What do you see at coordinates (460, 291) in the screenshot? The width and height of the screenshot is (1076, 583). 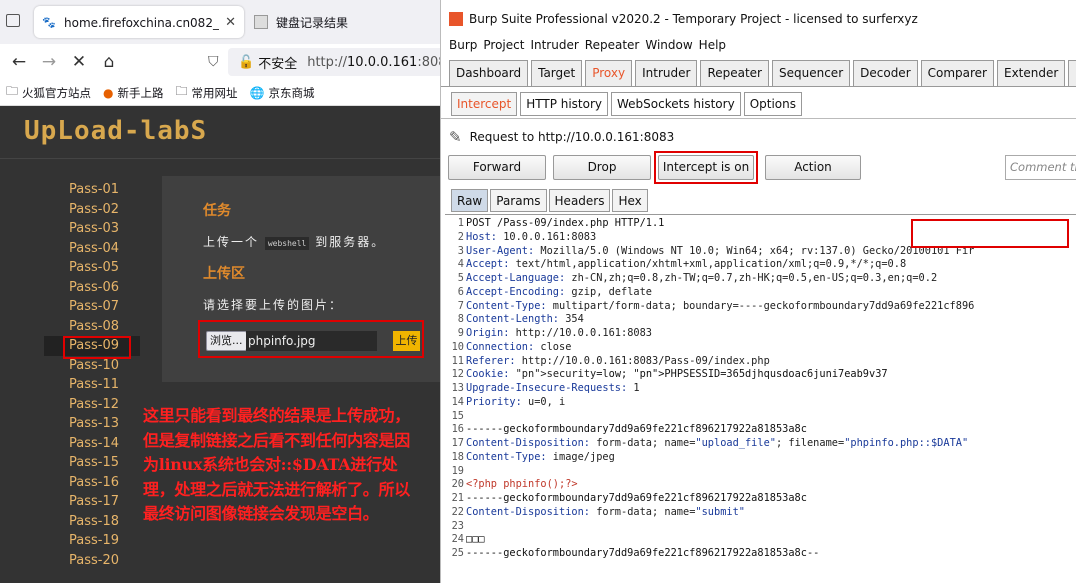 I see `line-number: 6` at bounding box center [460, 291].